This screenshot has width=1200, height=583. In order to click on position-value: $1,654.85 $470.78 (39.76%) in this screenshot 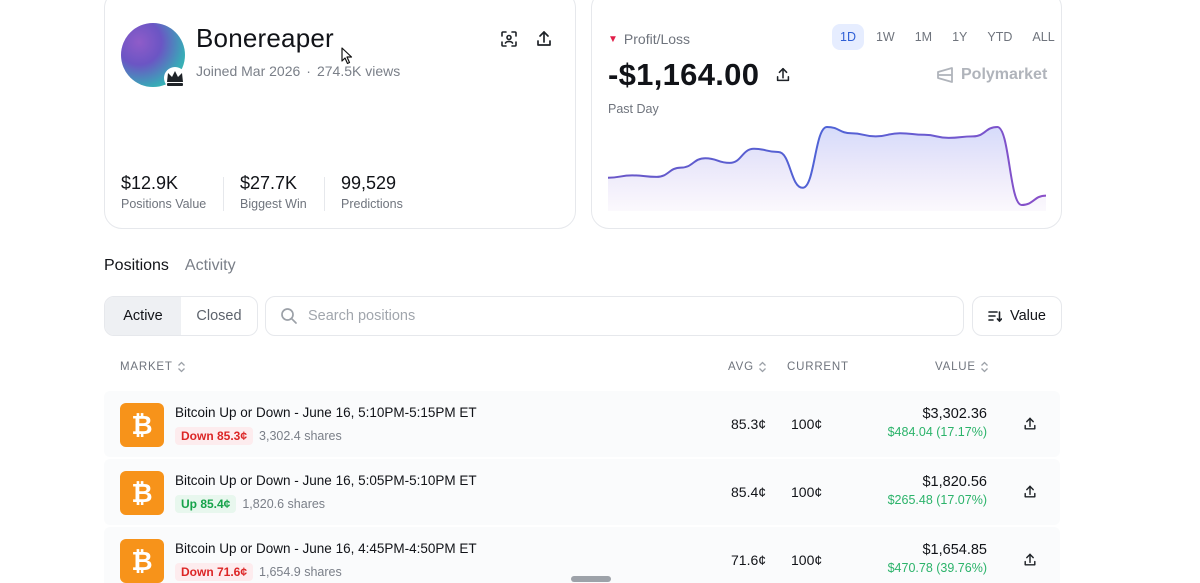, I will do `click(937, 558)`.